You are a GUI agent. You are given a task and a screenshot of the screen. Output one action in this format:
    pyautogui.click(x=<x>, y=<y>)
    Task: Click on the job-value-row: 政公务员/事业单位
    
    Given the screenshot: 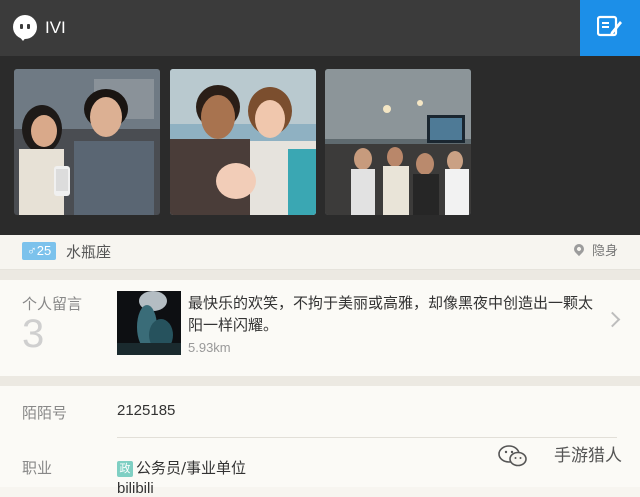 What is the action you would take?
    pyautogui.click(x=181, y=467)
    